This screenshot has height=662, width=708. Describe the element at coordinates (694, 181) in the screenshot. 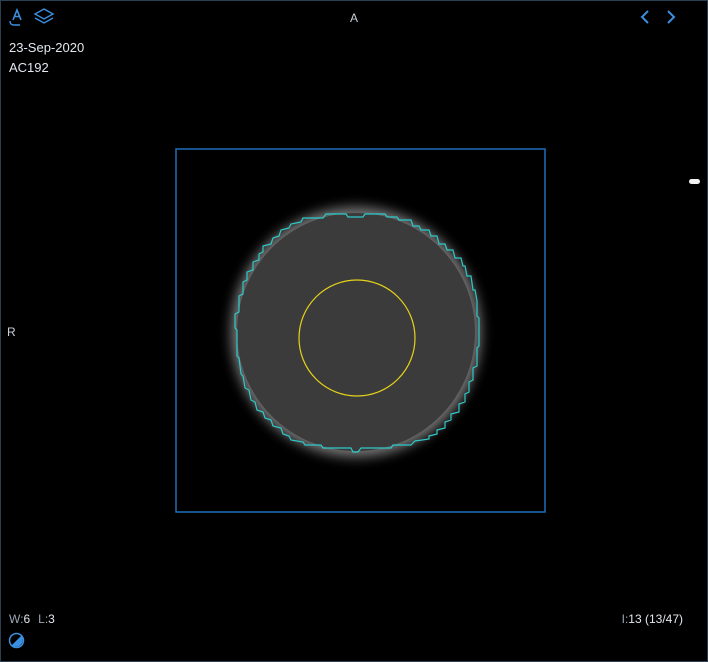

I see `slice-scrollbar-thumb` at that location.